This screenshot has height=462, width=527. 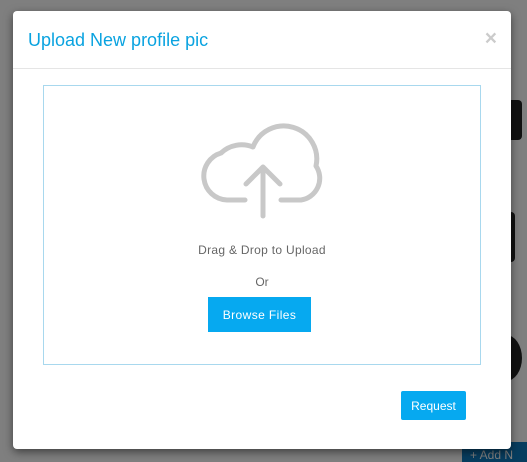 What do you see at coordinates (118, 40) in the screenshot?
I see `modal-title: Upload New profile pic` at bounding box center [118, 40].